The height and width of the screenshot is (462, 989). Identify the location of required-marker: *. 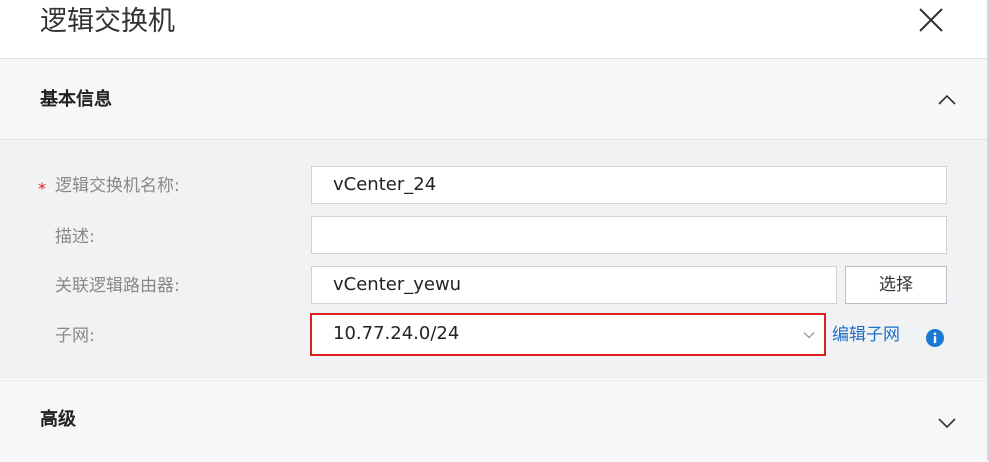
(42, 188).